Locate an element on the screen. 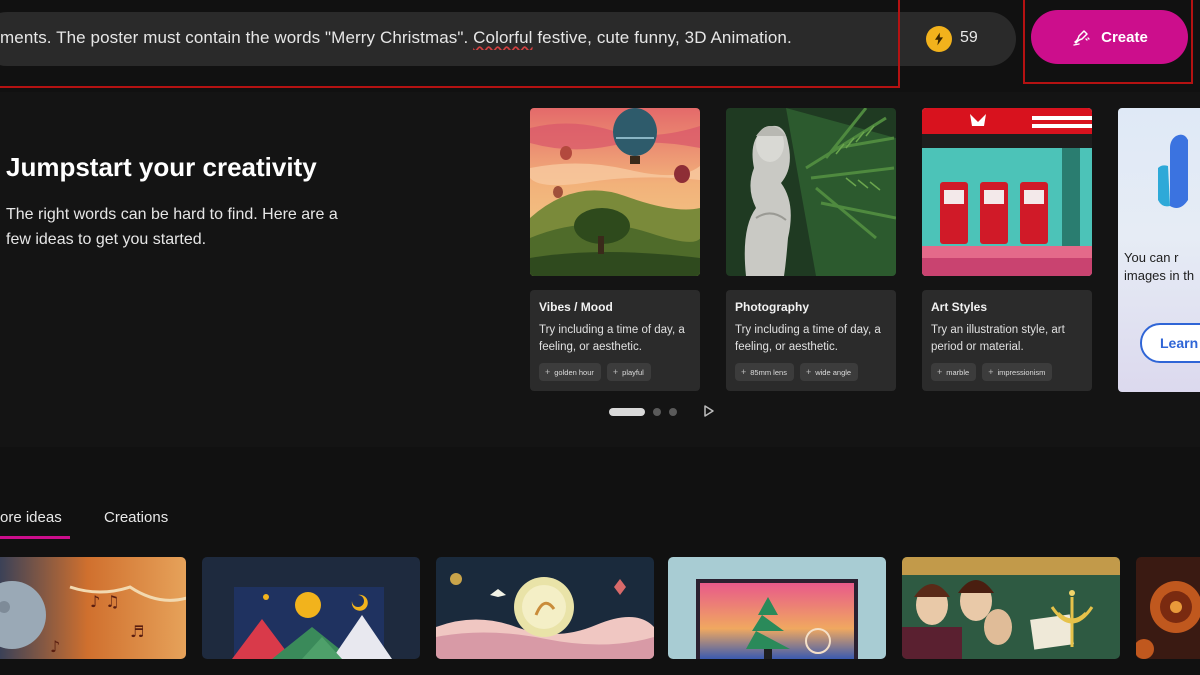  tag-chip: + impressionism is located at coordinates (1017, 372).